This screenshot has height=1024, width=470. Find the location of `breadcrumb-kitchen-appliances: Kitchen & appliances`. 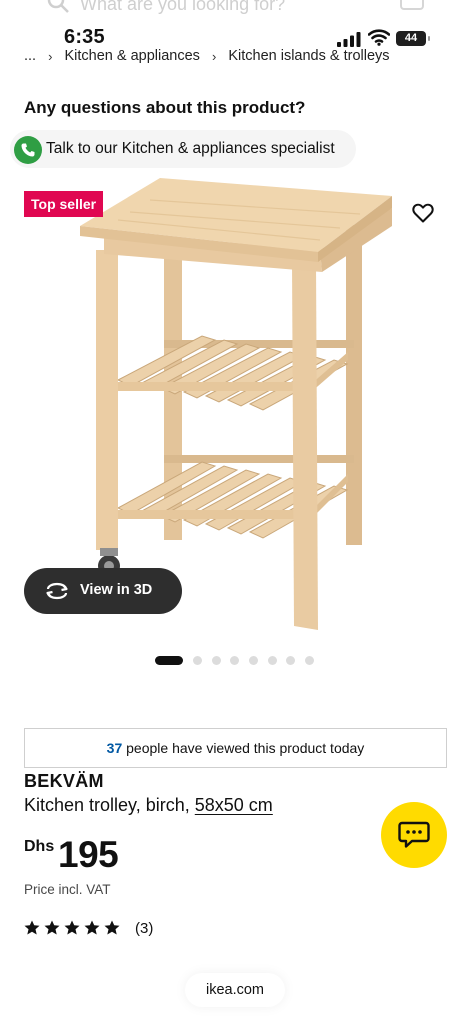

breadcrumb-kitchen-appliances: Kitchen & appliances is located at coordinates (132, 56).